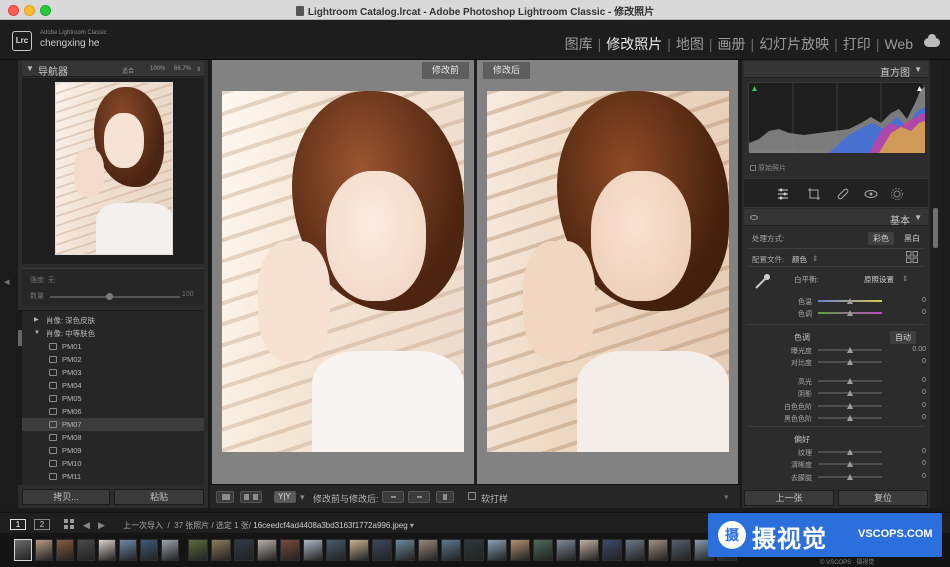 The image size is (950, 567). What do you see at coordinates (445, 497) in the screenshot?
I see `swap-before-after-button` at bounding box center [445, 497].